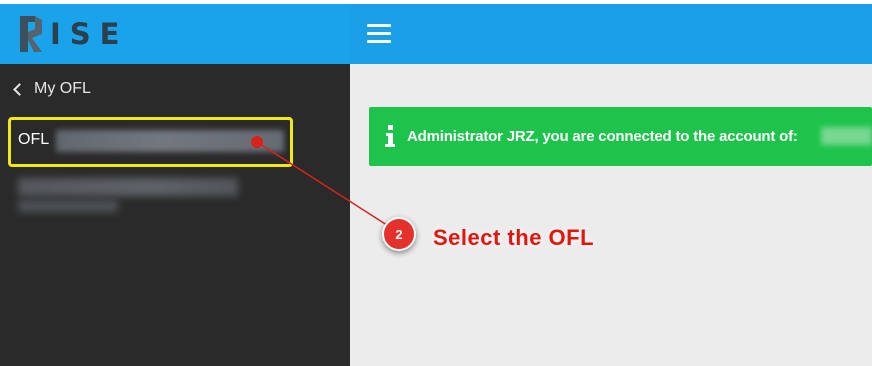 This screenshot has height=366, width=872. I want to click on redacted-ofl-name, so click(170, 141).